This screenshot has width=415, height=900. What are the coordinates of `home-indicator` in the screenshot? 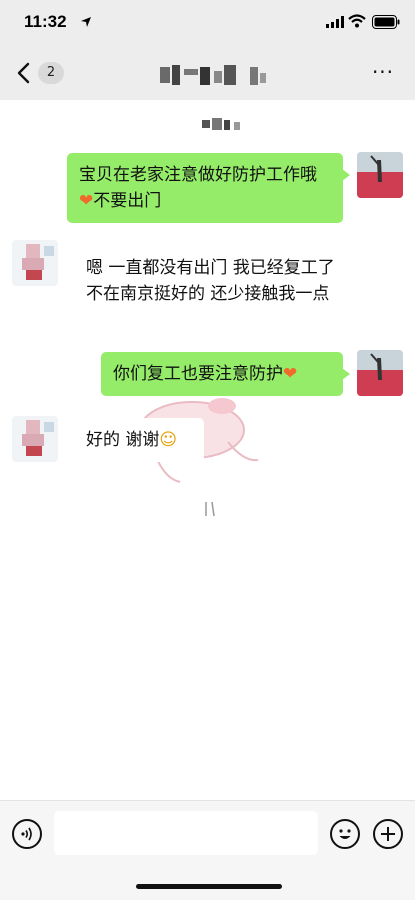 It's located at (209, 886).